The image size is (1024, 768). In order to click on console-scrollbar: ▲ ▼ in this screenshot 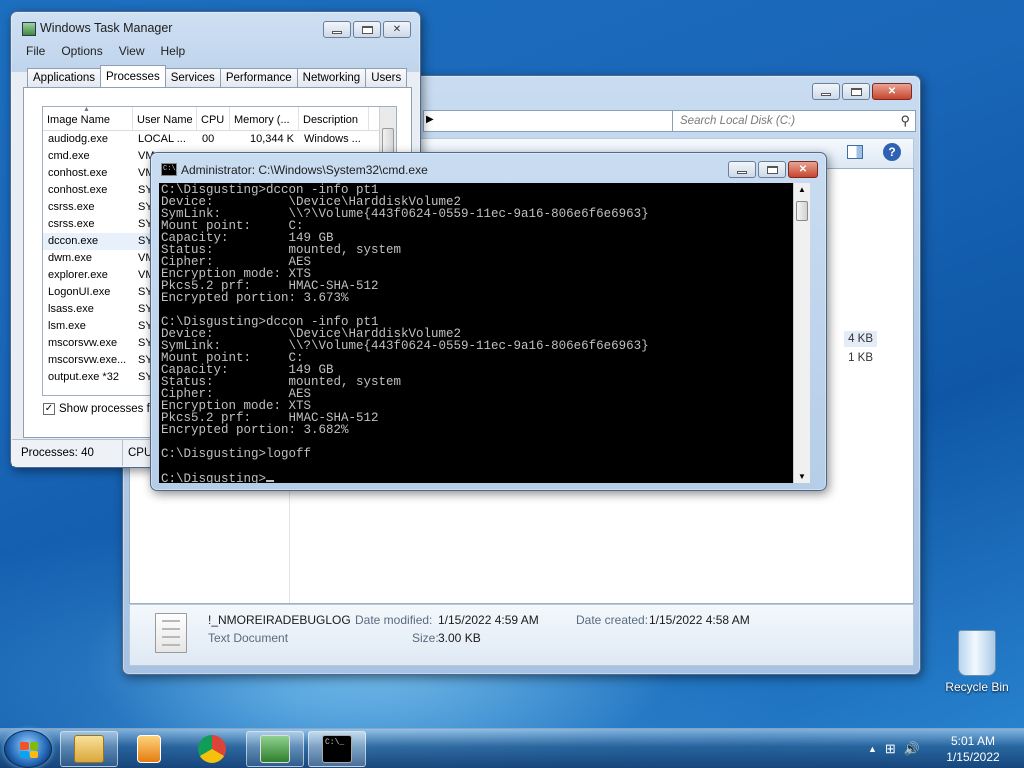, I will do `click(801, 333)`.